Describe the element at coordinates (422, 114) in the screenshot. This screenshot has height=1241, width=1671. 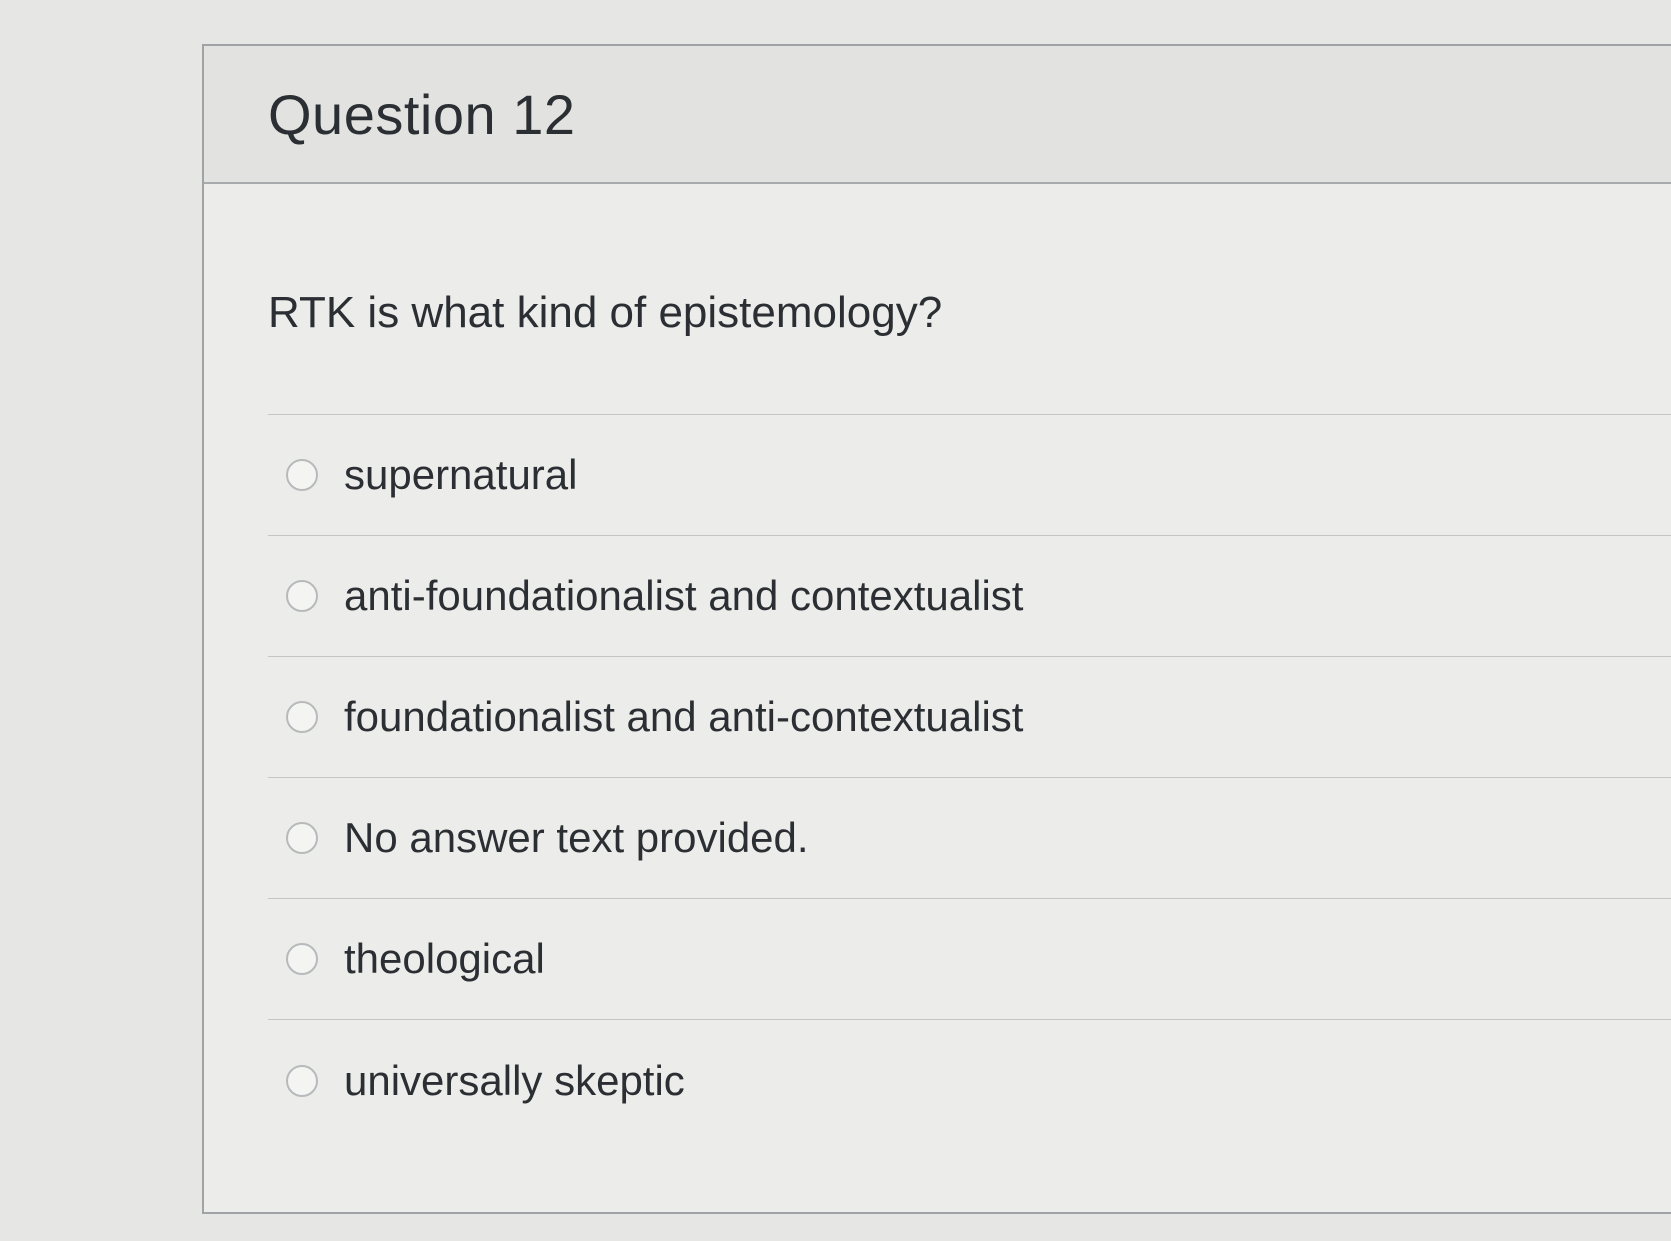
I see `question-title: Question 12` at that location.